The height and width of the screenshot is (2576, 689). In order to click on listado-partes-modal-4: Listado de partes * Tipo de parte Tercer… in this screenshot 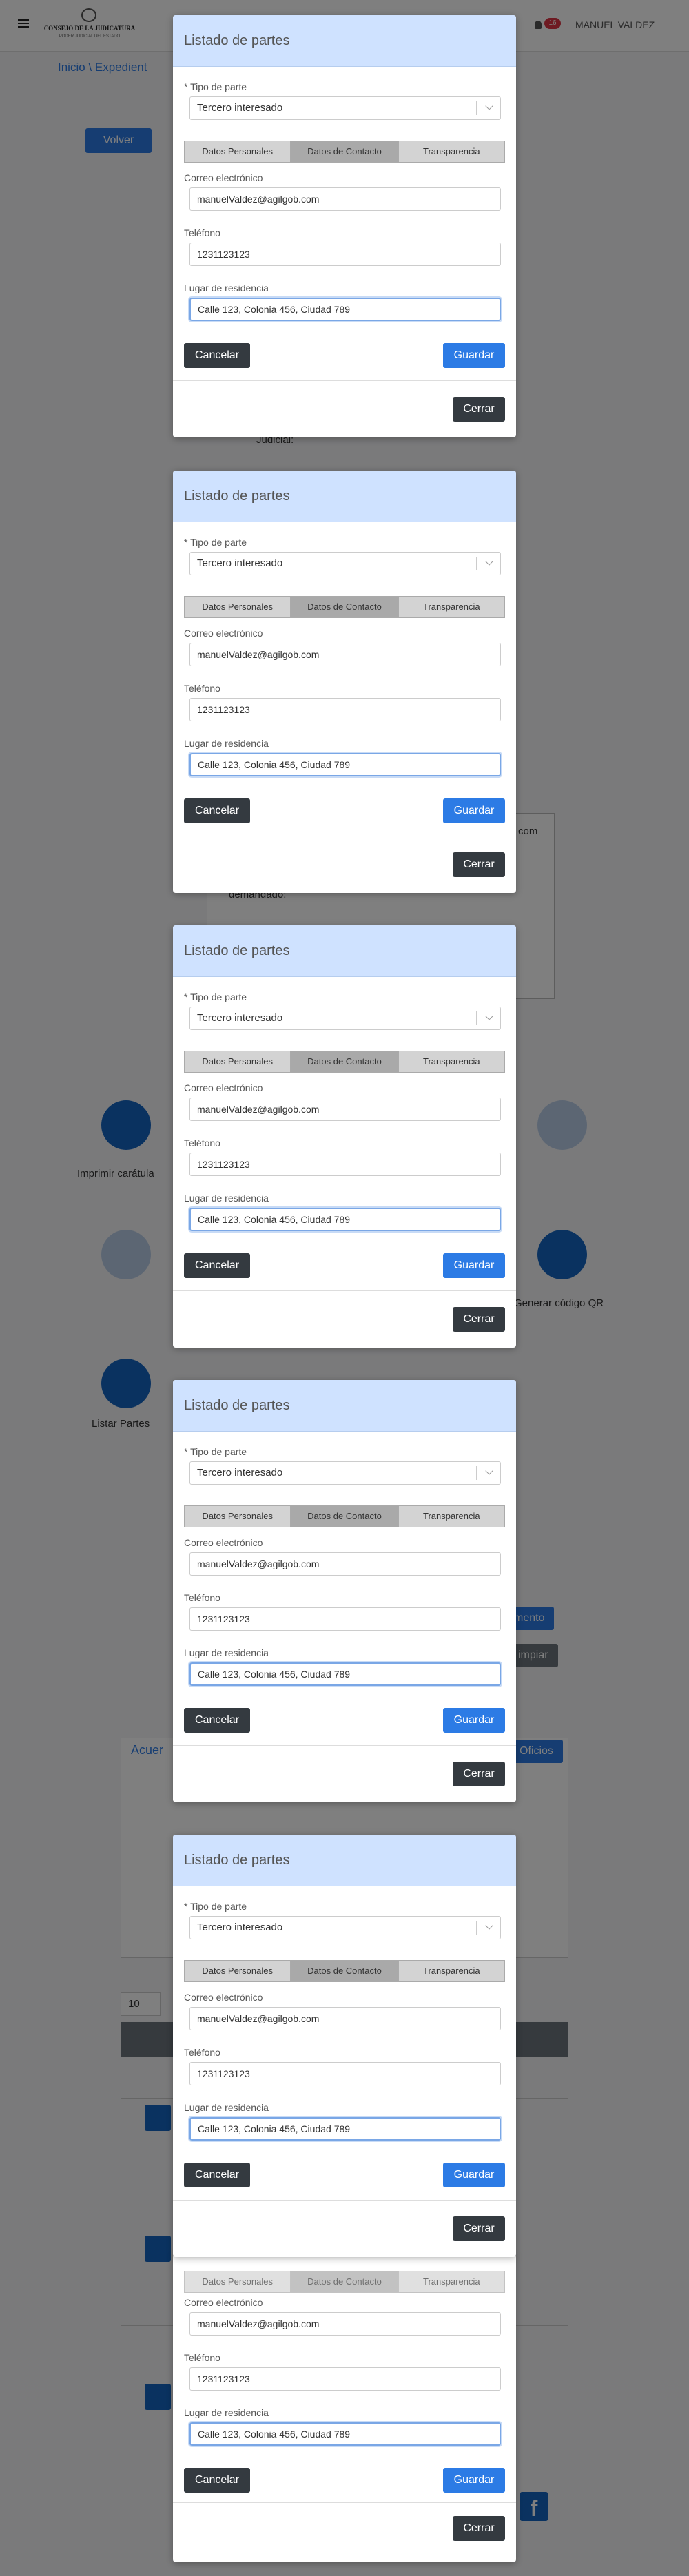, I will do `click(344, 1591)`.